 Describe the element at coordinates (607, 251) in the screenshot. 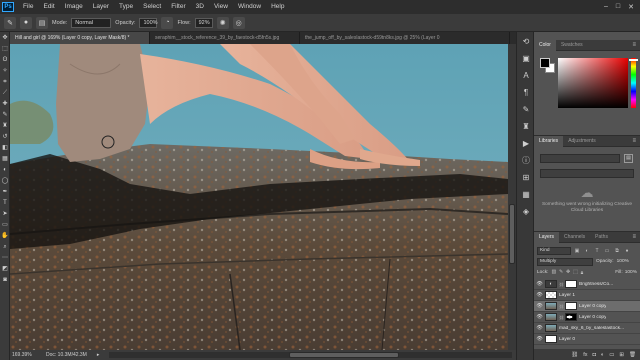

I see `filter-shape-icon: ▭` at that location.